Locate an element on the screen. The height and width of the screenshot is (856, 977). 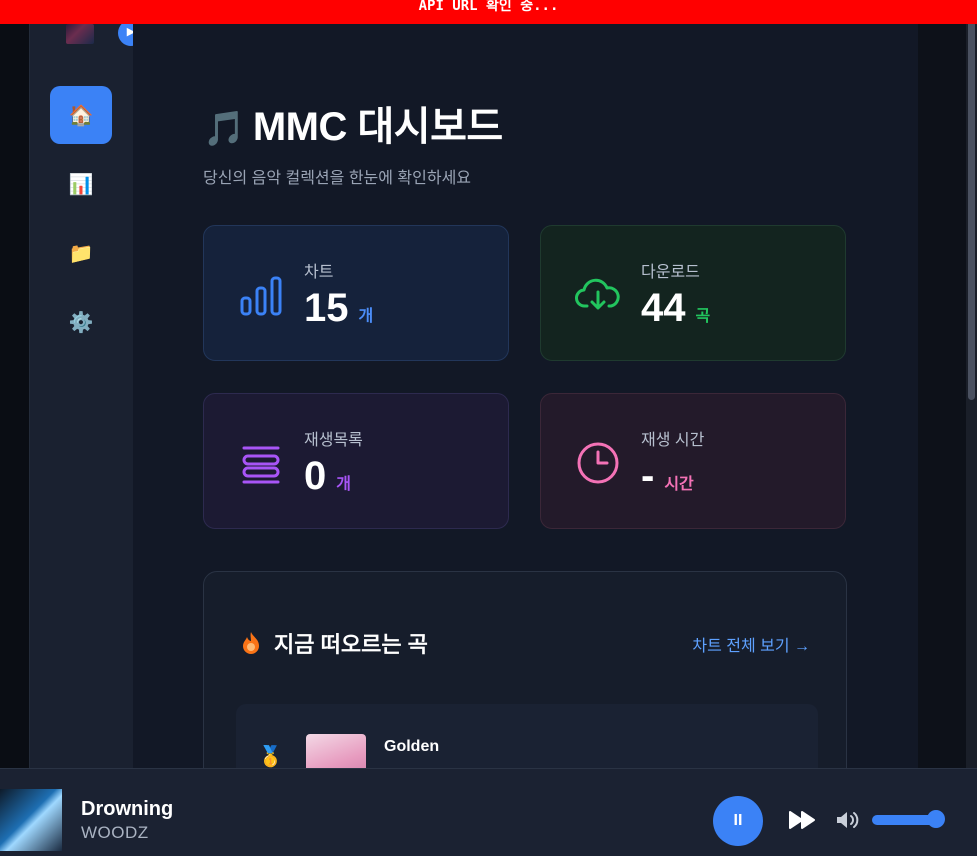
fire-icon is located at coordinates (251, 643).